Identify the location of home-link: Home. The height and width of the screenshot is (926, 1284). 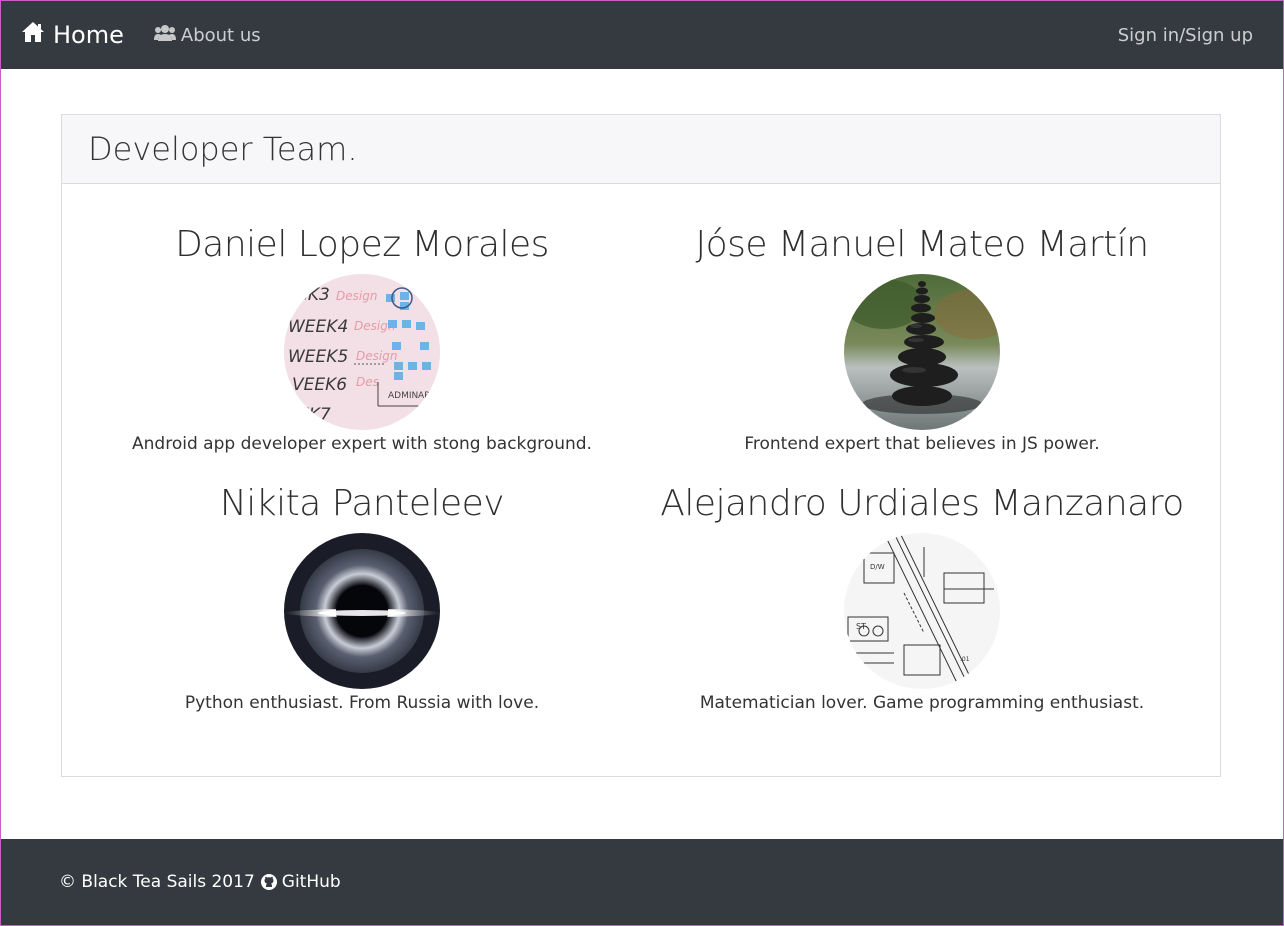
(72, 35).